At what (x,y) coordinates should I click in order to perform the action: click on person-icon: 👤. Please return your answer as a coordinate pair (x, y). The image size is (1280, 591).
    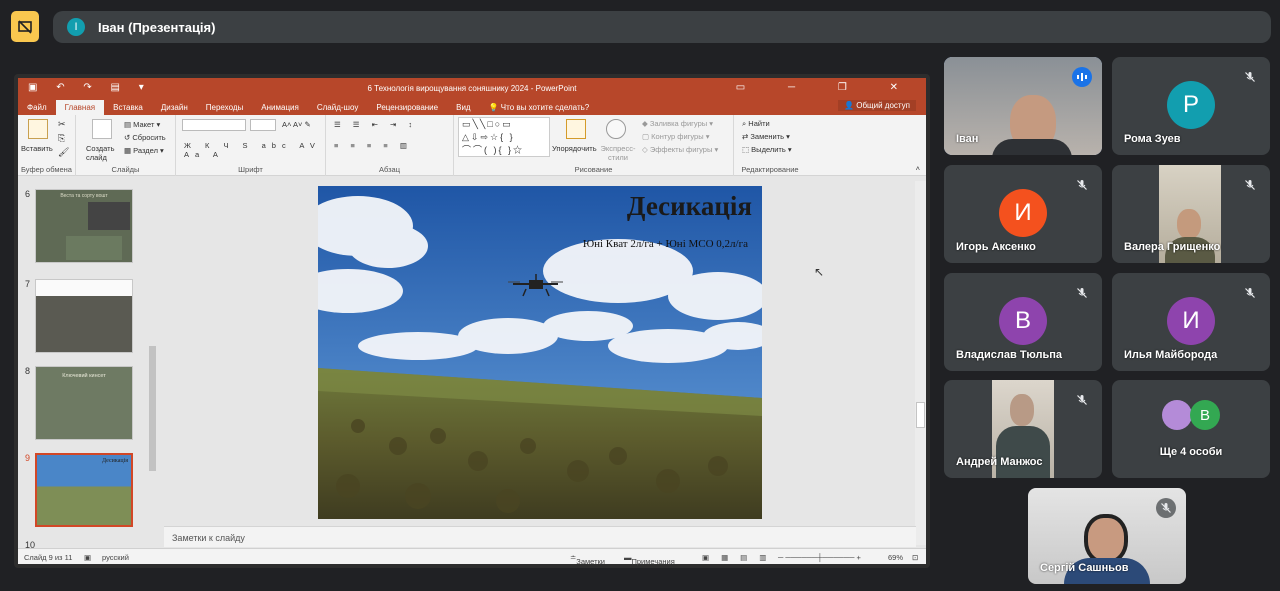
    Looking at the image, I should click on (849, 105).